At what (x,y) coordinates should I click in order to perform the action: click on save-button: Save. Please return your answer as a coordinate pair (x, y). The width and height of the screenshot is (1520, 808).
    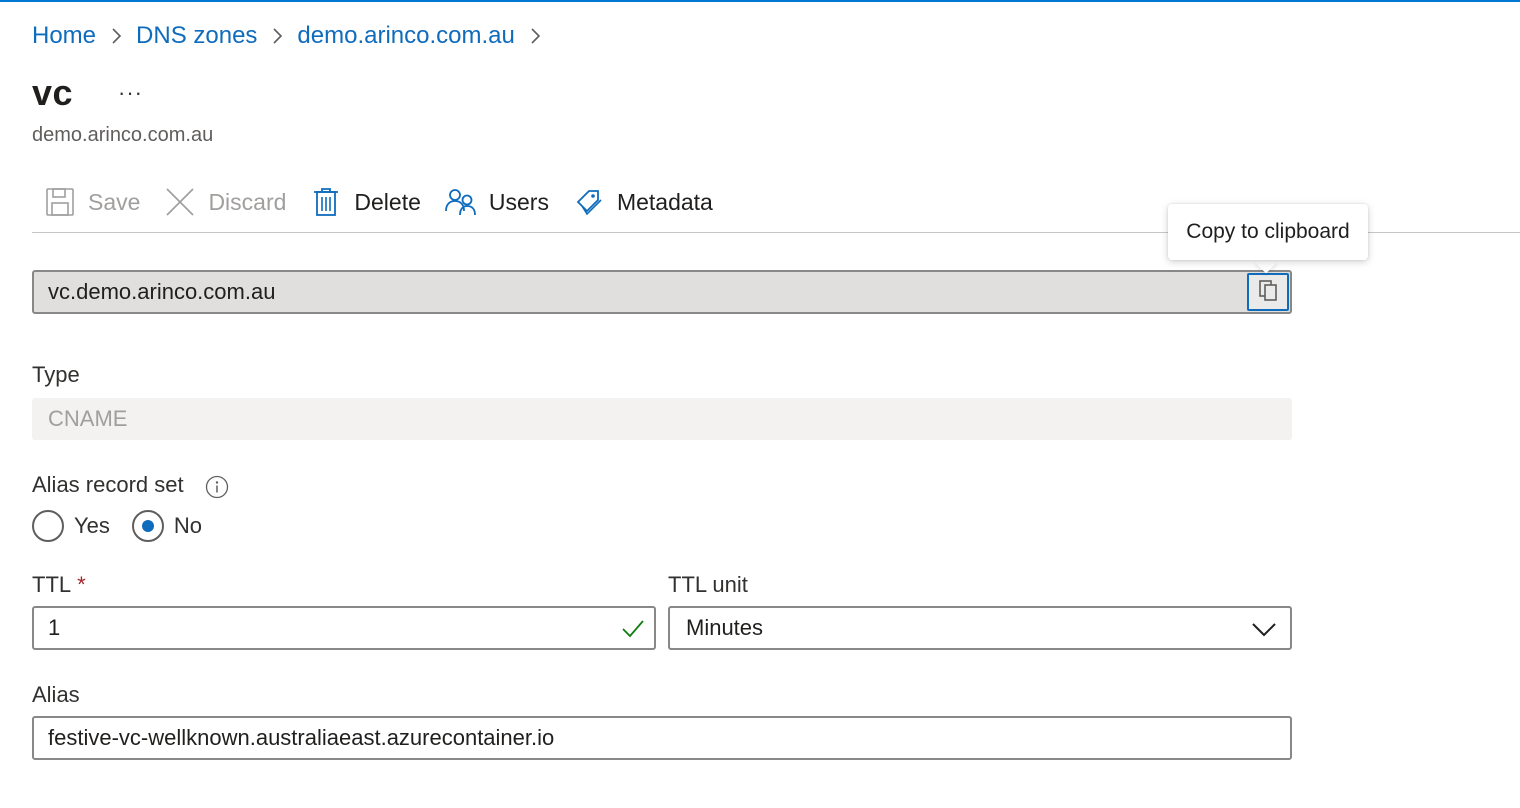
    Looking at the image, I should click on (92, 202).